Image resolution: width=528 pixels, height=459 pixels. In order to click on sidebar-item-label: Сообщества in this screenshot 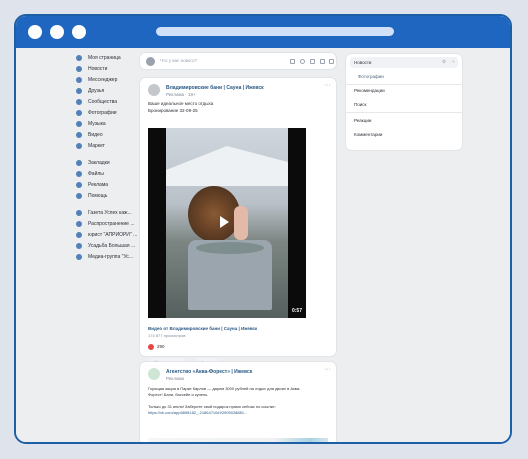, I will do `click(103, 101)`.